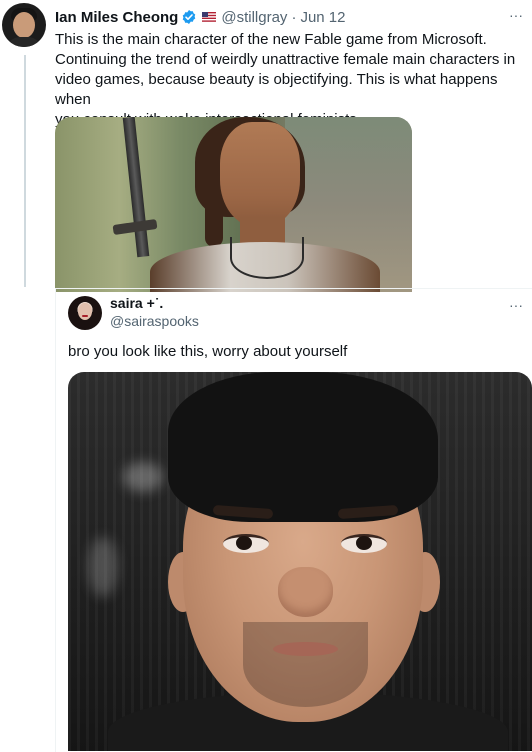 This screenshot has width=532, height=752. What do you see at coordinates (155, 303) in the screenshot?
I see `sparkle-decoration: +˙.` at bounding box center [155, 303].